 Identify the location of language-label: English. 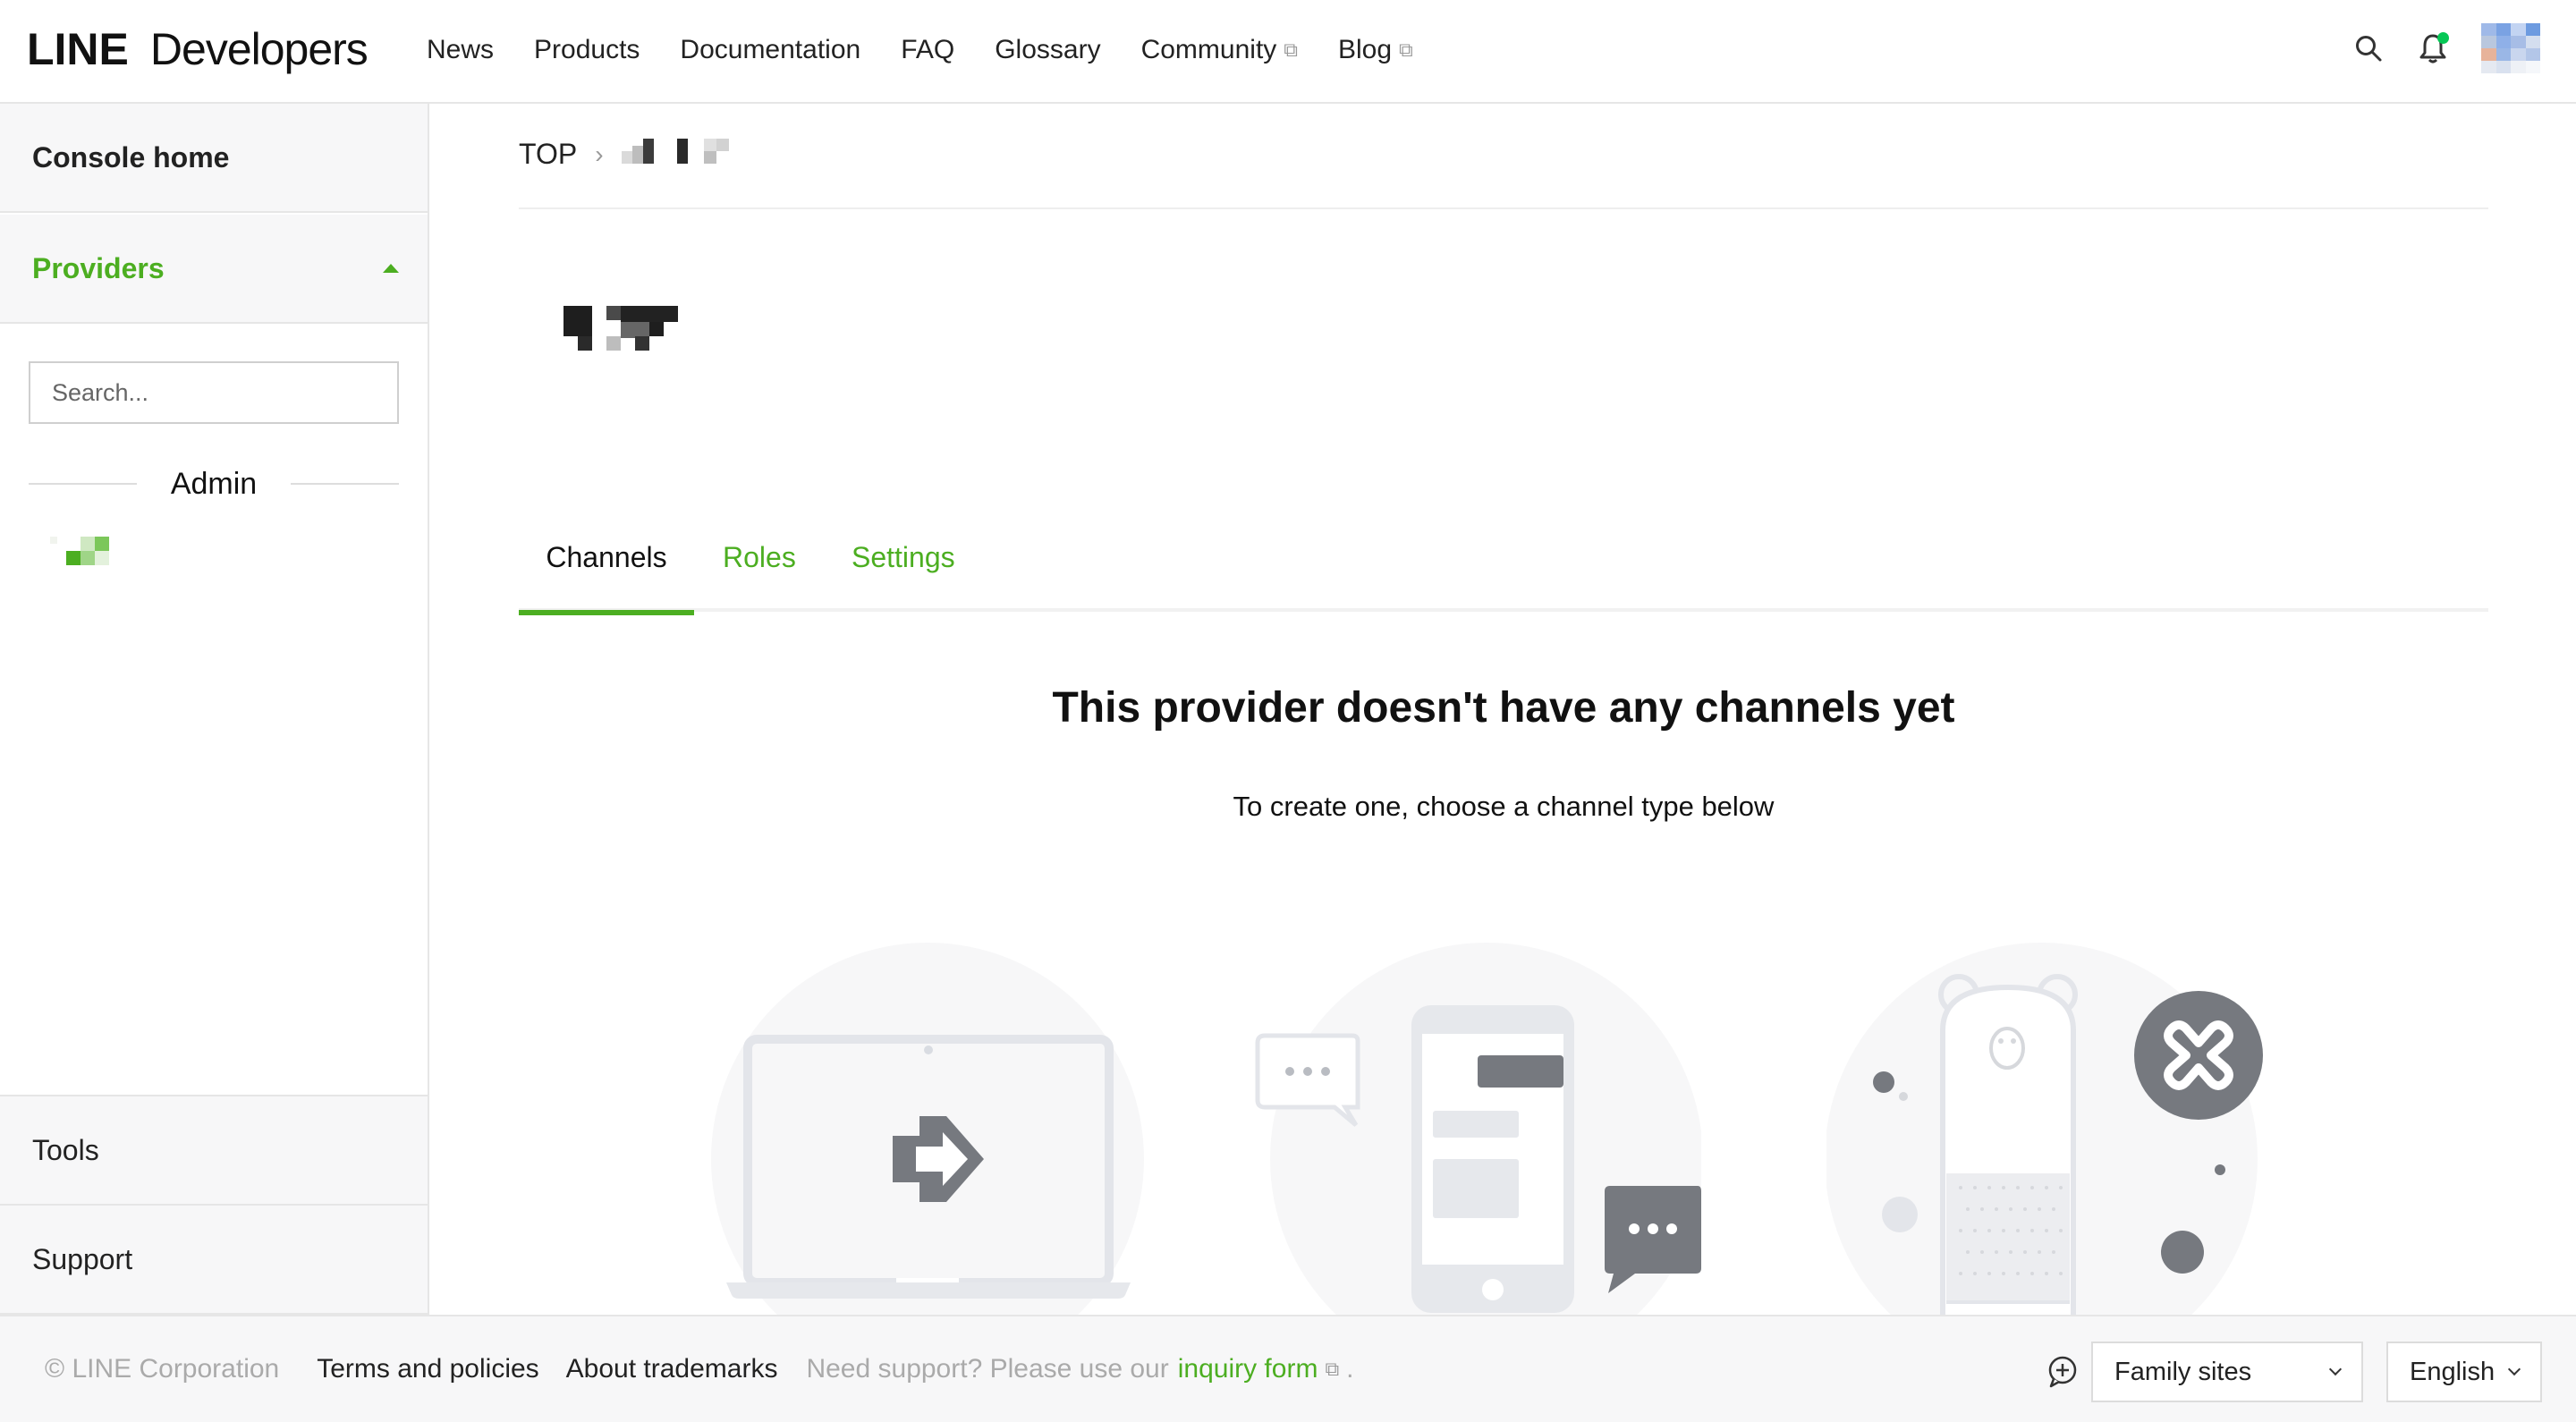
(2453, 1371).